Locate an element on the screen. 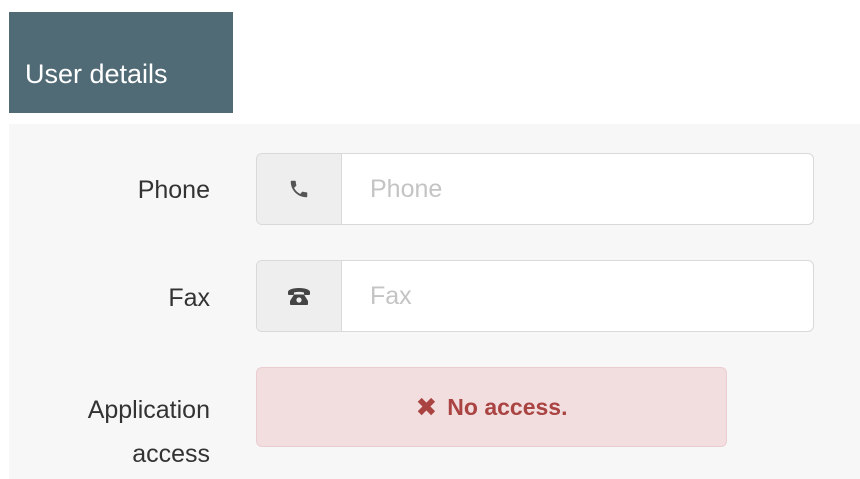 The height and width of the screenshot is (479, 860). application-access-label: Application access is located at coordinates (149, 432).